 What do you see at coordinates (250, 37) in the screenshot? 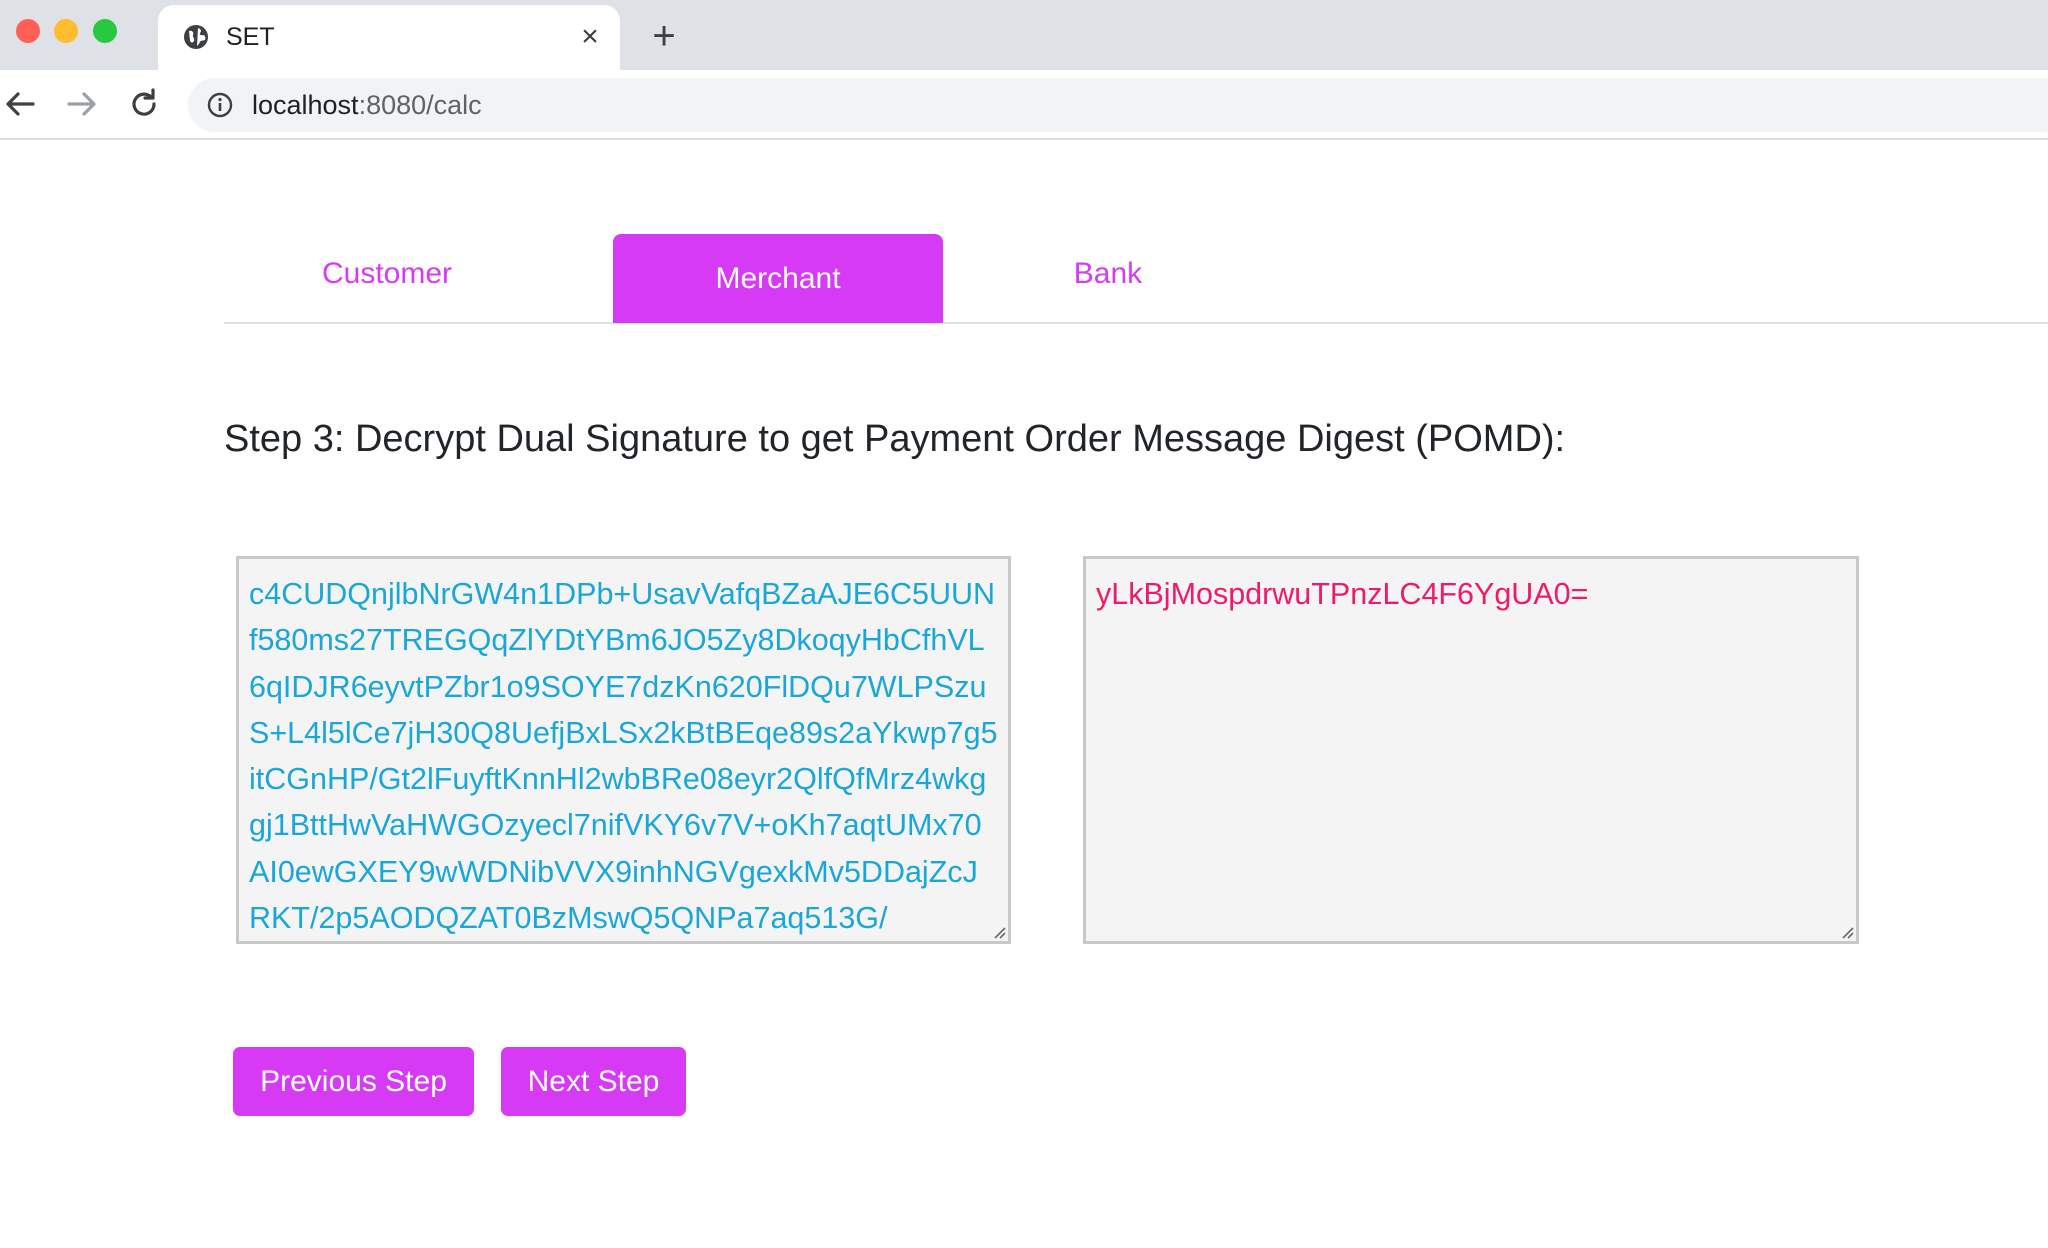
I see `tab-title: SET` at bounding box center [250, 37].